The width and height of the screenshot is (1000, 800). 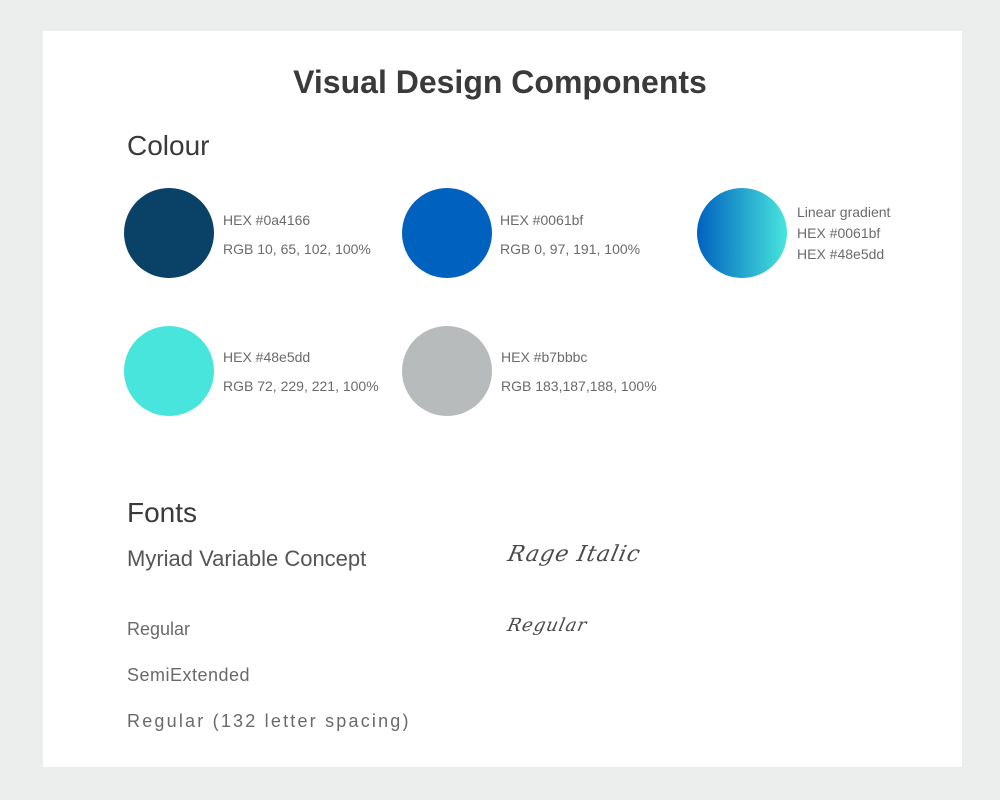 What do you see at coordinates (544, 357) in the screenshot?
I see `hex-value: HEX #b7bbbc` at bounding box center [544, 357].